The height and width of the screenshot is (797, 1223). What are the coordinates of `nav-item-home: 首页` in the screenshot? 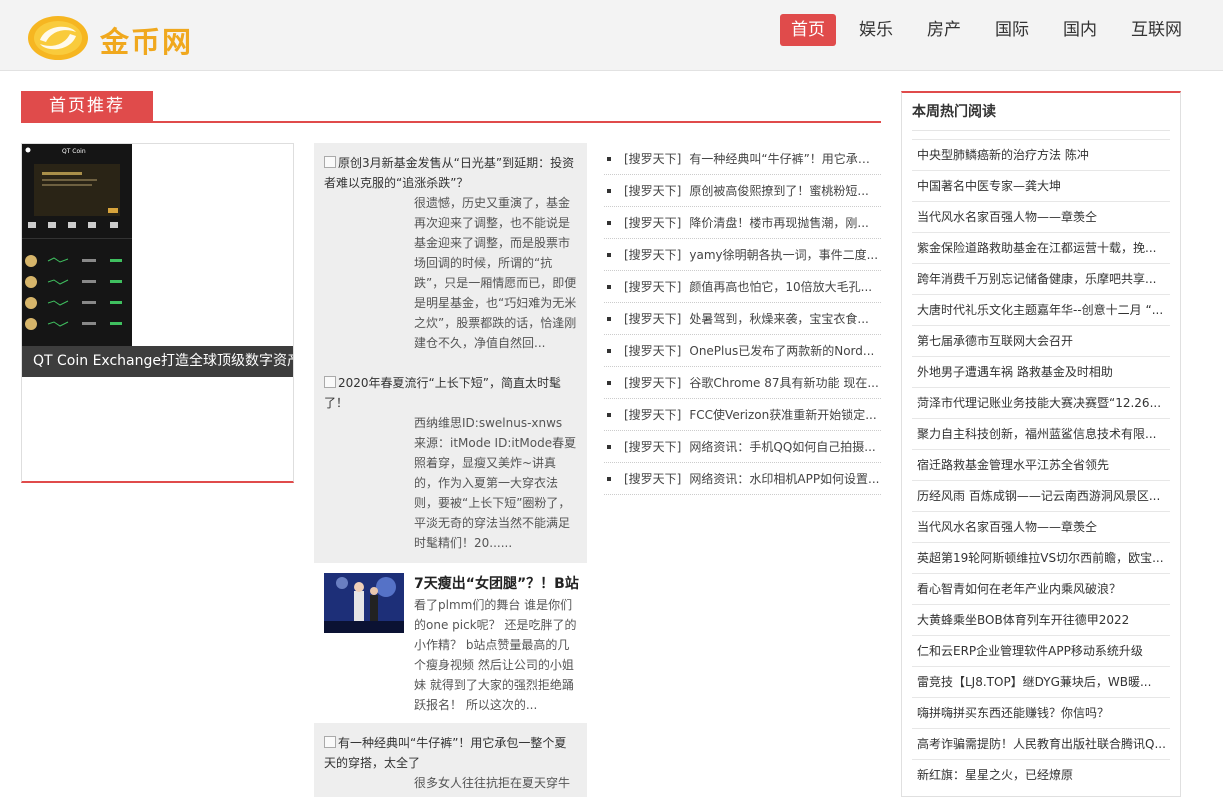 It's located at (808, 30).